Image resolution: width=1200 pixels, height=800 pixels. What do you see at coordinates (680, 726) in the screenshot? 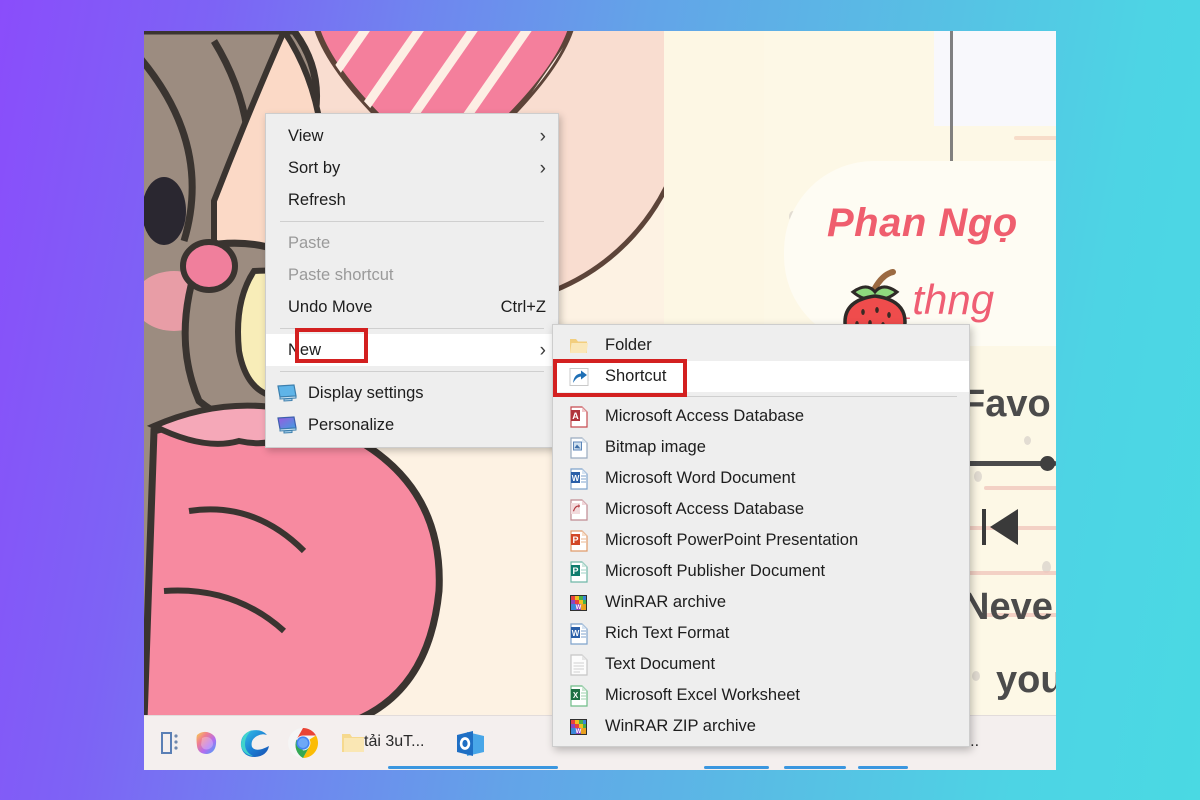
I see `submenu-label: WinRAR ZIP archive` at bounding box center [680, 726].